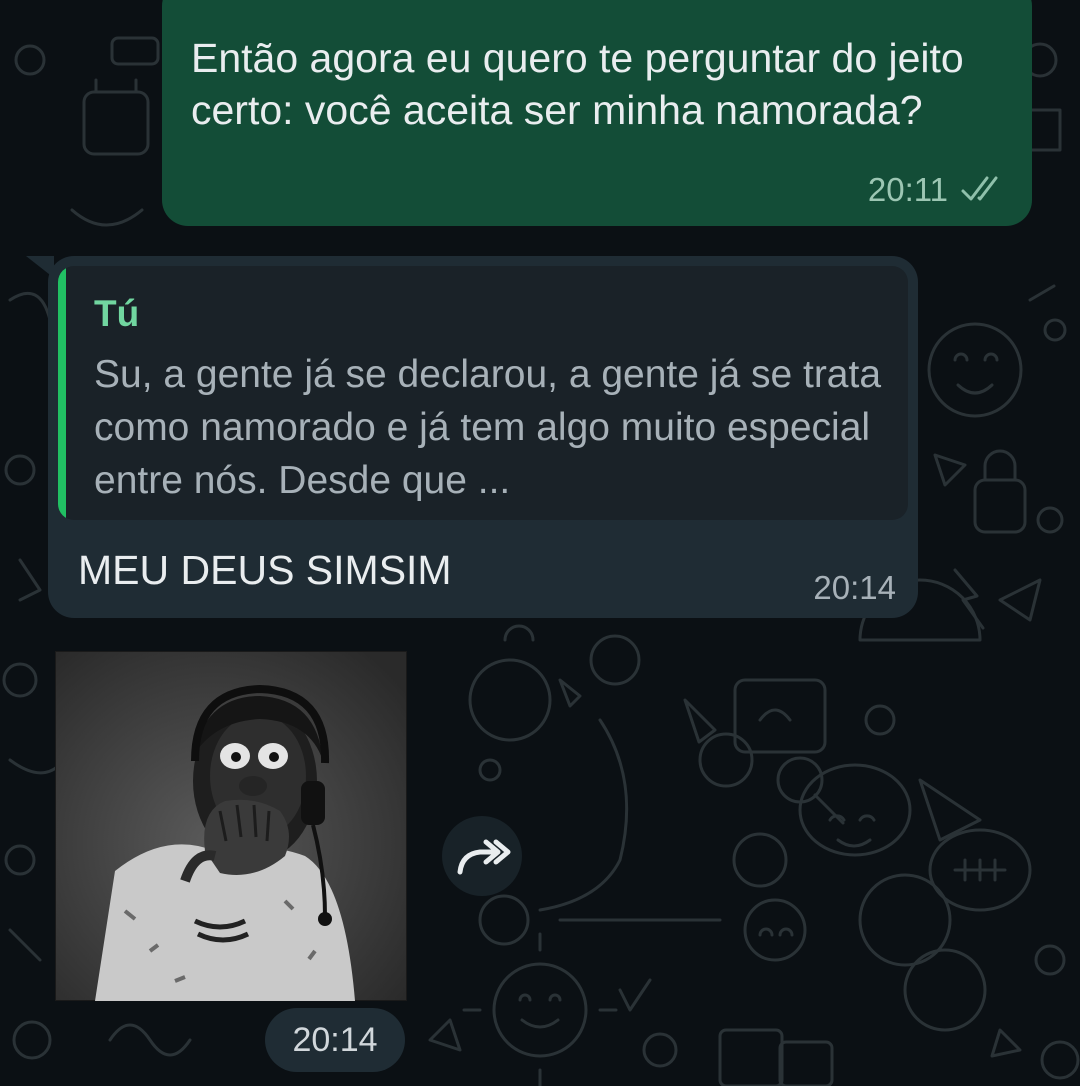  I want to click on message-text: MEU DEUS SIMSIM, so click(265, 570).